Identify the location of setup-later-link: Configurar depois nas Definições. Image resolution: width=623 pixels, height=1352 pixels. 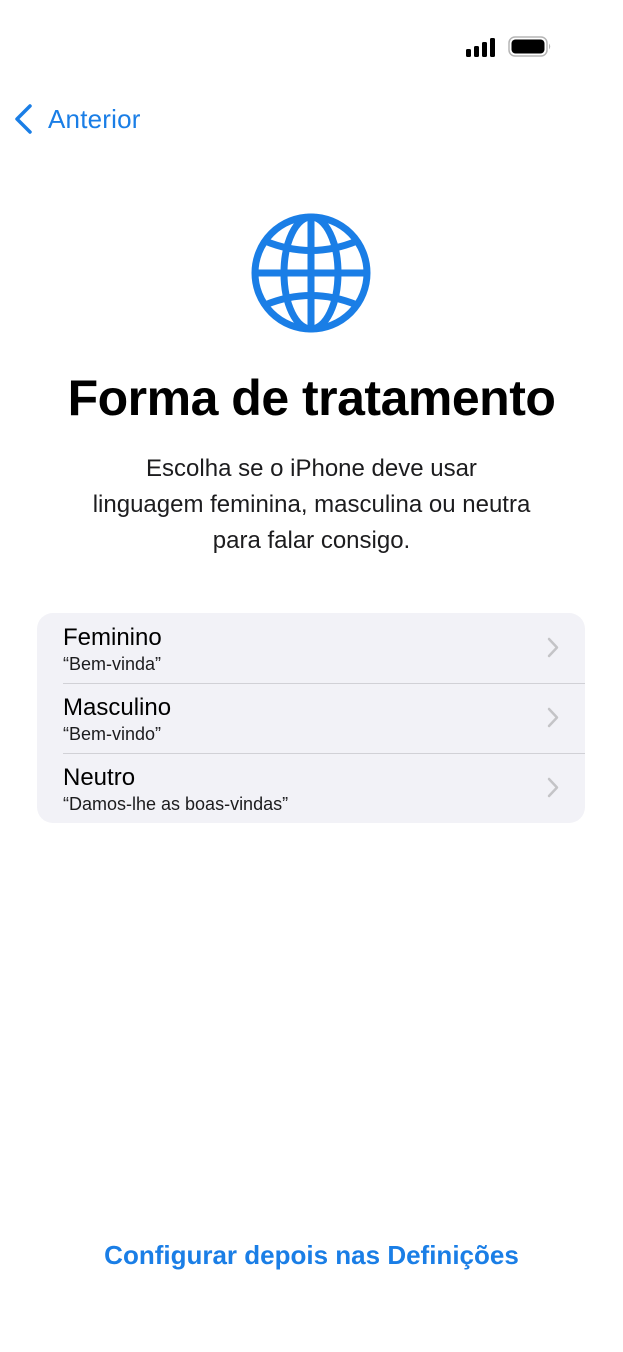
(311, 1255).